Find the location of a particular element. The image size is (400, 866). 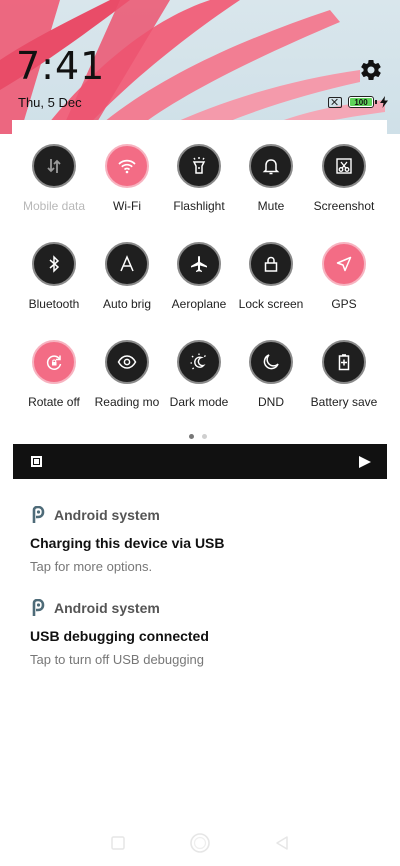

back-icon is located at coordinates (282, 843).